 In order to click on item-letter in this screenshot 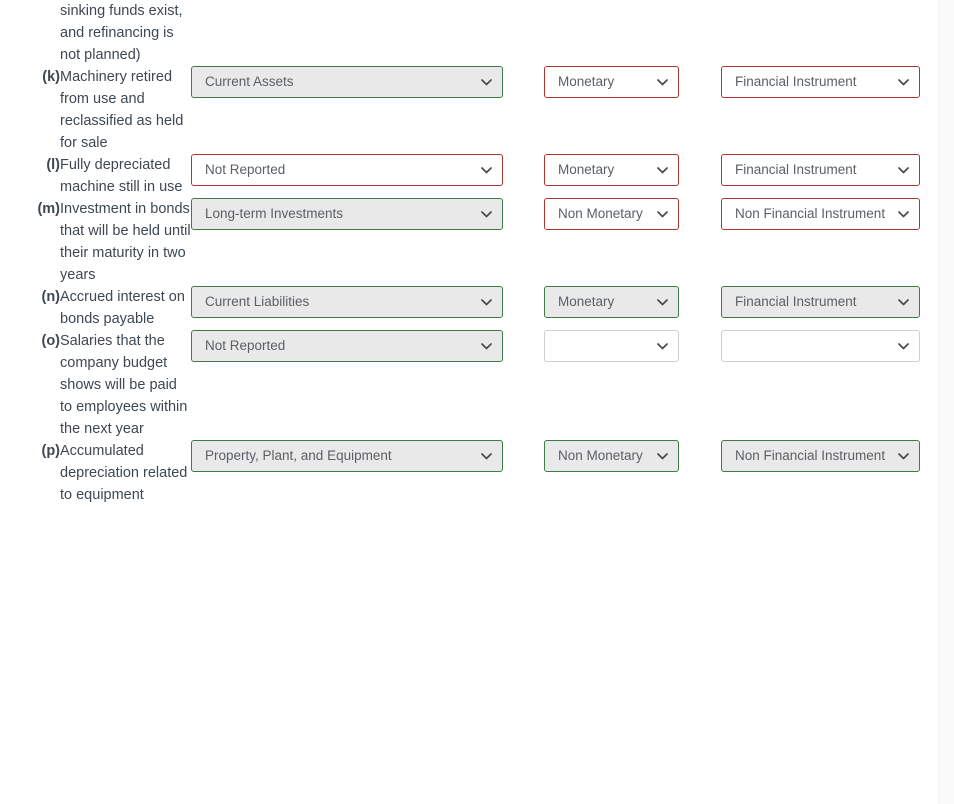, I will do `click(30, 33)`.